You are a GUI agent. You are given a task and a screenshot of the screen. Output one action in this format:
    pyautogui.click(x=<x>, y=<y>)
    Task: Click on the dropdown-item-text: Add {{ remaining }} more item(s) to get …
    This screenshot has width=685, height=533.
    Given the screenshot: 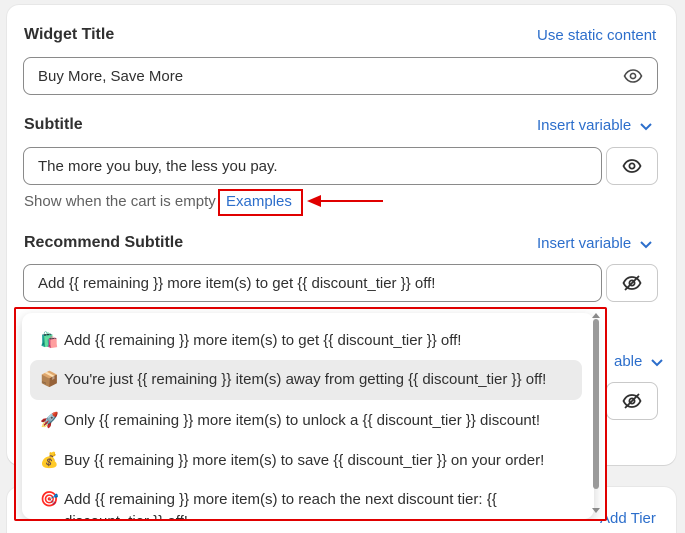 What is the action you would take?
    pyautogui.click(x=263, y=340)
    